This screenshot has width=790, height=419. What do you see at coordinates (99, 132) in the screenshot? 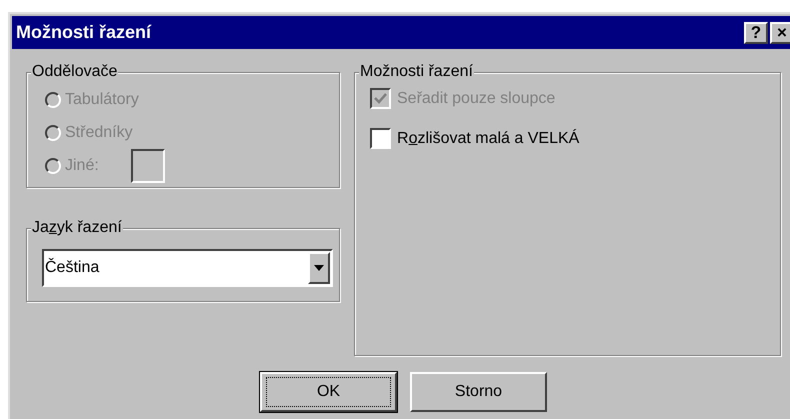
I see `radio-label: Středníky` at bounding box center [99, 132].